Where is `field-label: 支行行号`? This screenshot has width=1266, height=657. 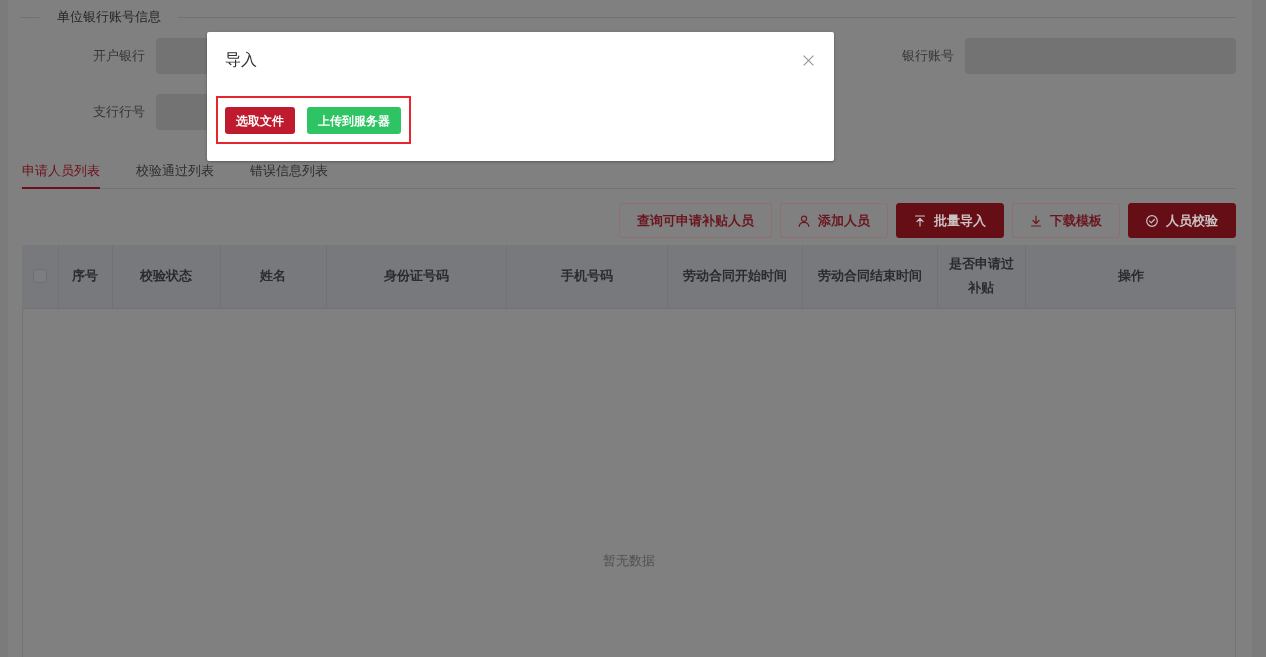 field-label: 支行行号 is located at coordinates (118, 112).